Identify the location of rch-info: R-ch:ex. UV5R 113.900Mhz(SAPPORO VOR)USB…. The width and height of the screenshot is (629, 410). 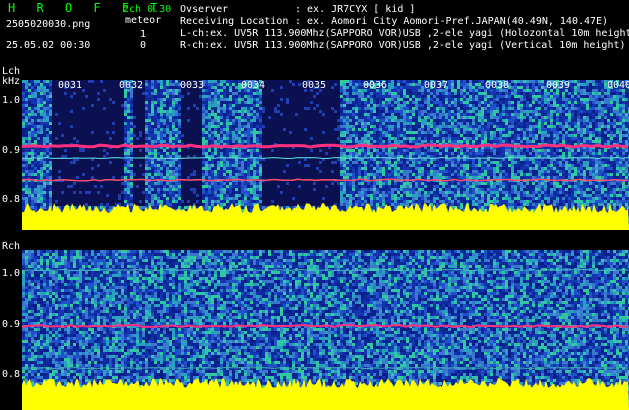
(403, 46).